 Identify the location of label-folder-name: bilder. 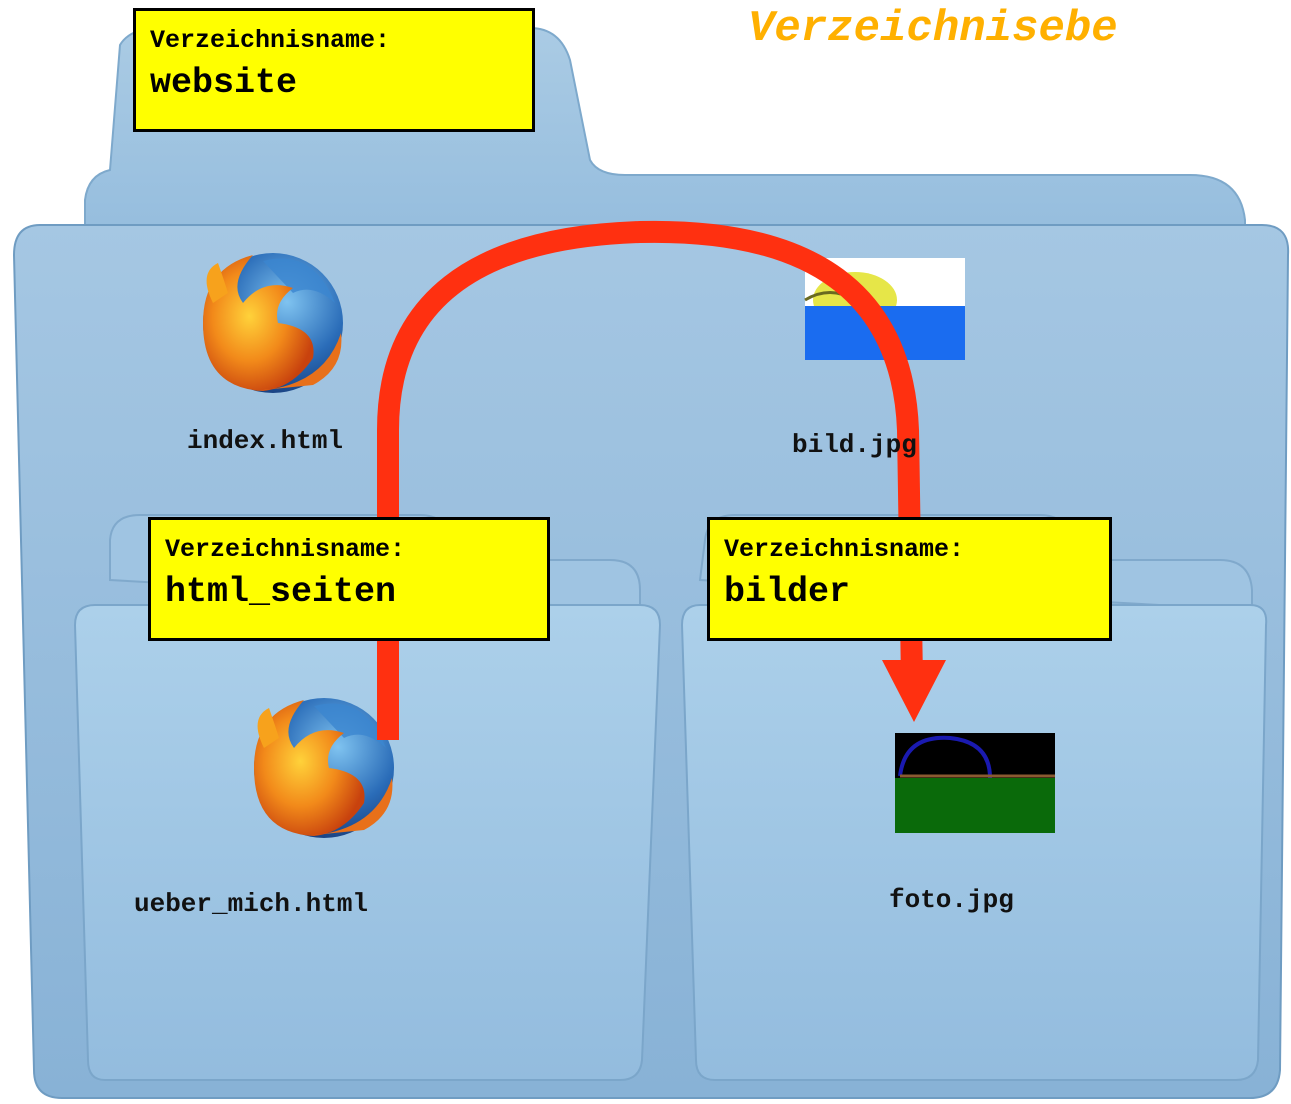
(787, 592).